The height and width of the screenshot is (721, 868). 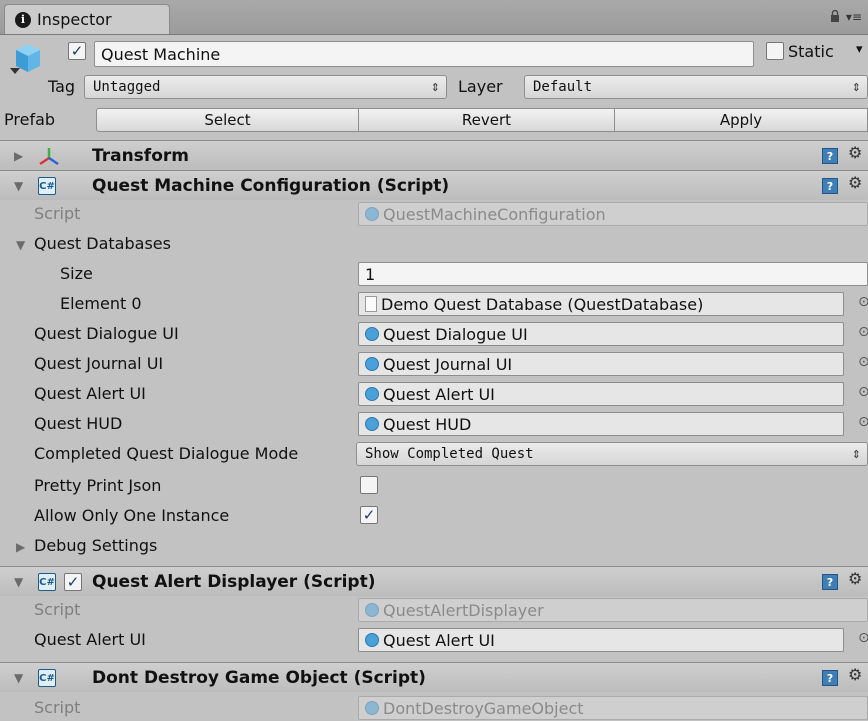 What do you see at coordinates (601, 640) in the screenshot?
I see `alert-displayer-alert-ui-field: Quest Alert UI` at bounding box center [601, 640].